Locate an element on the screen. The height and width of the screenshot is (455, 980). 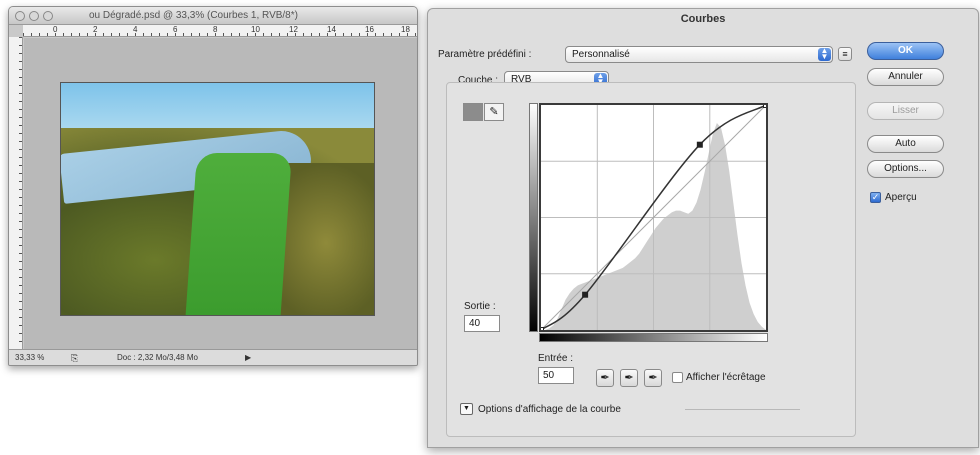
pencil-tool-icon: ✎ is located at coordinates (494, 112).